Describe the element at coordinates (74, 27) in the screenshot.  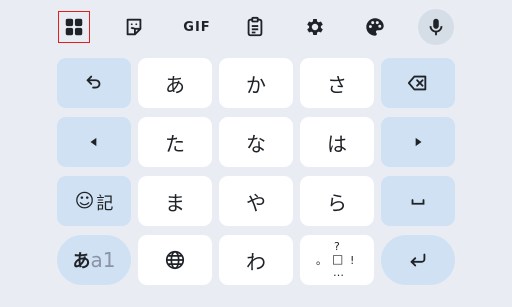
I see `apps-icon` at that location.